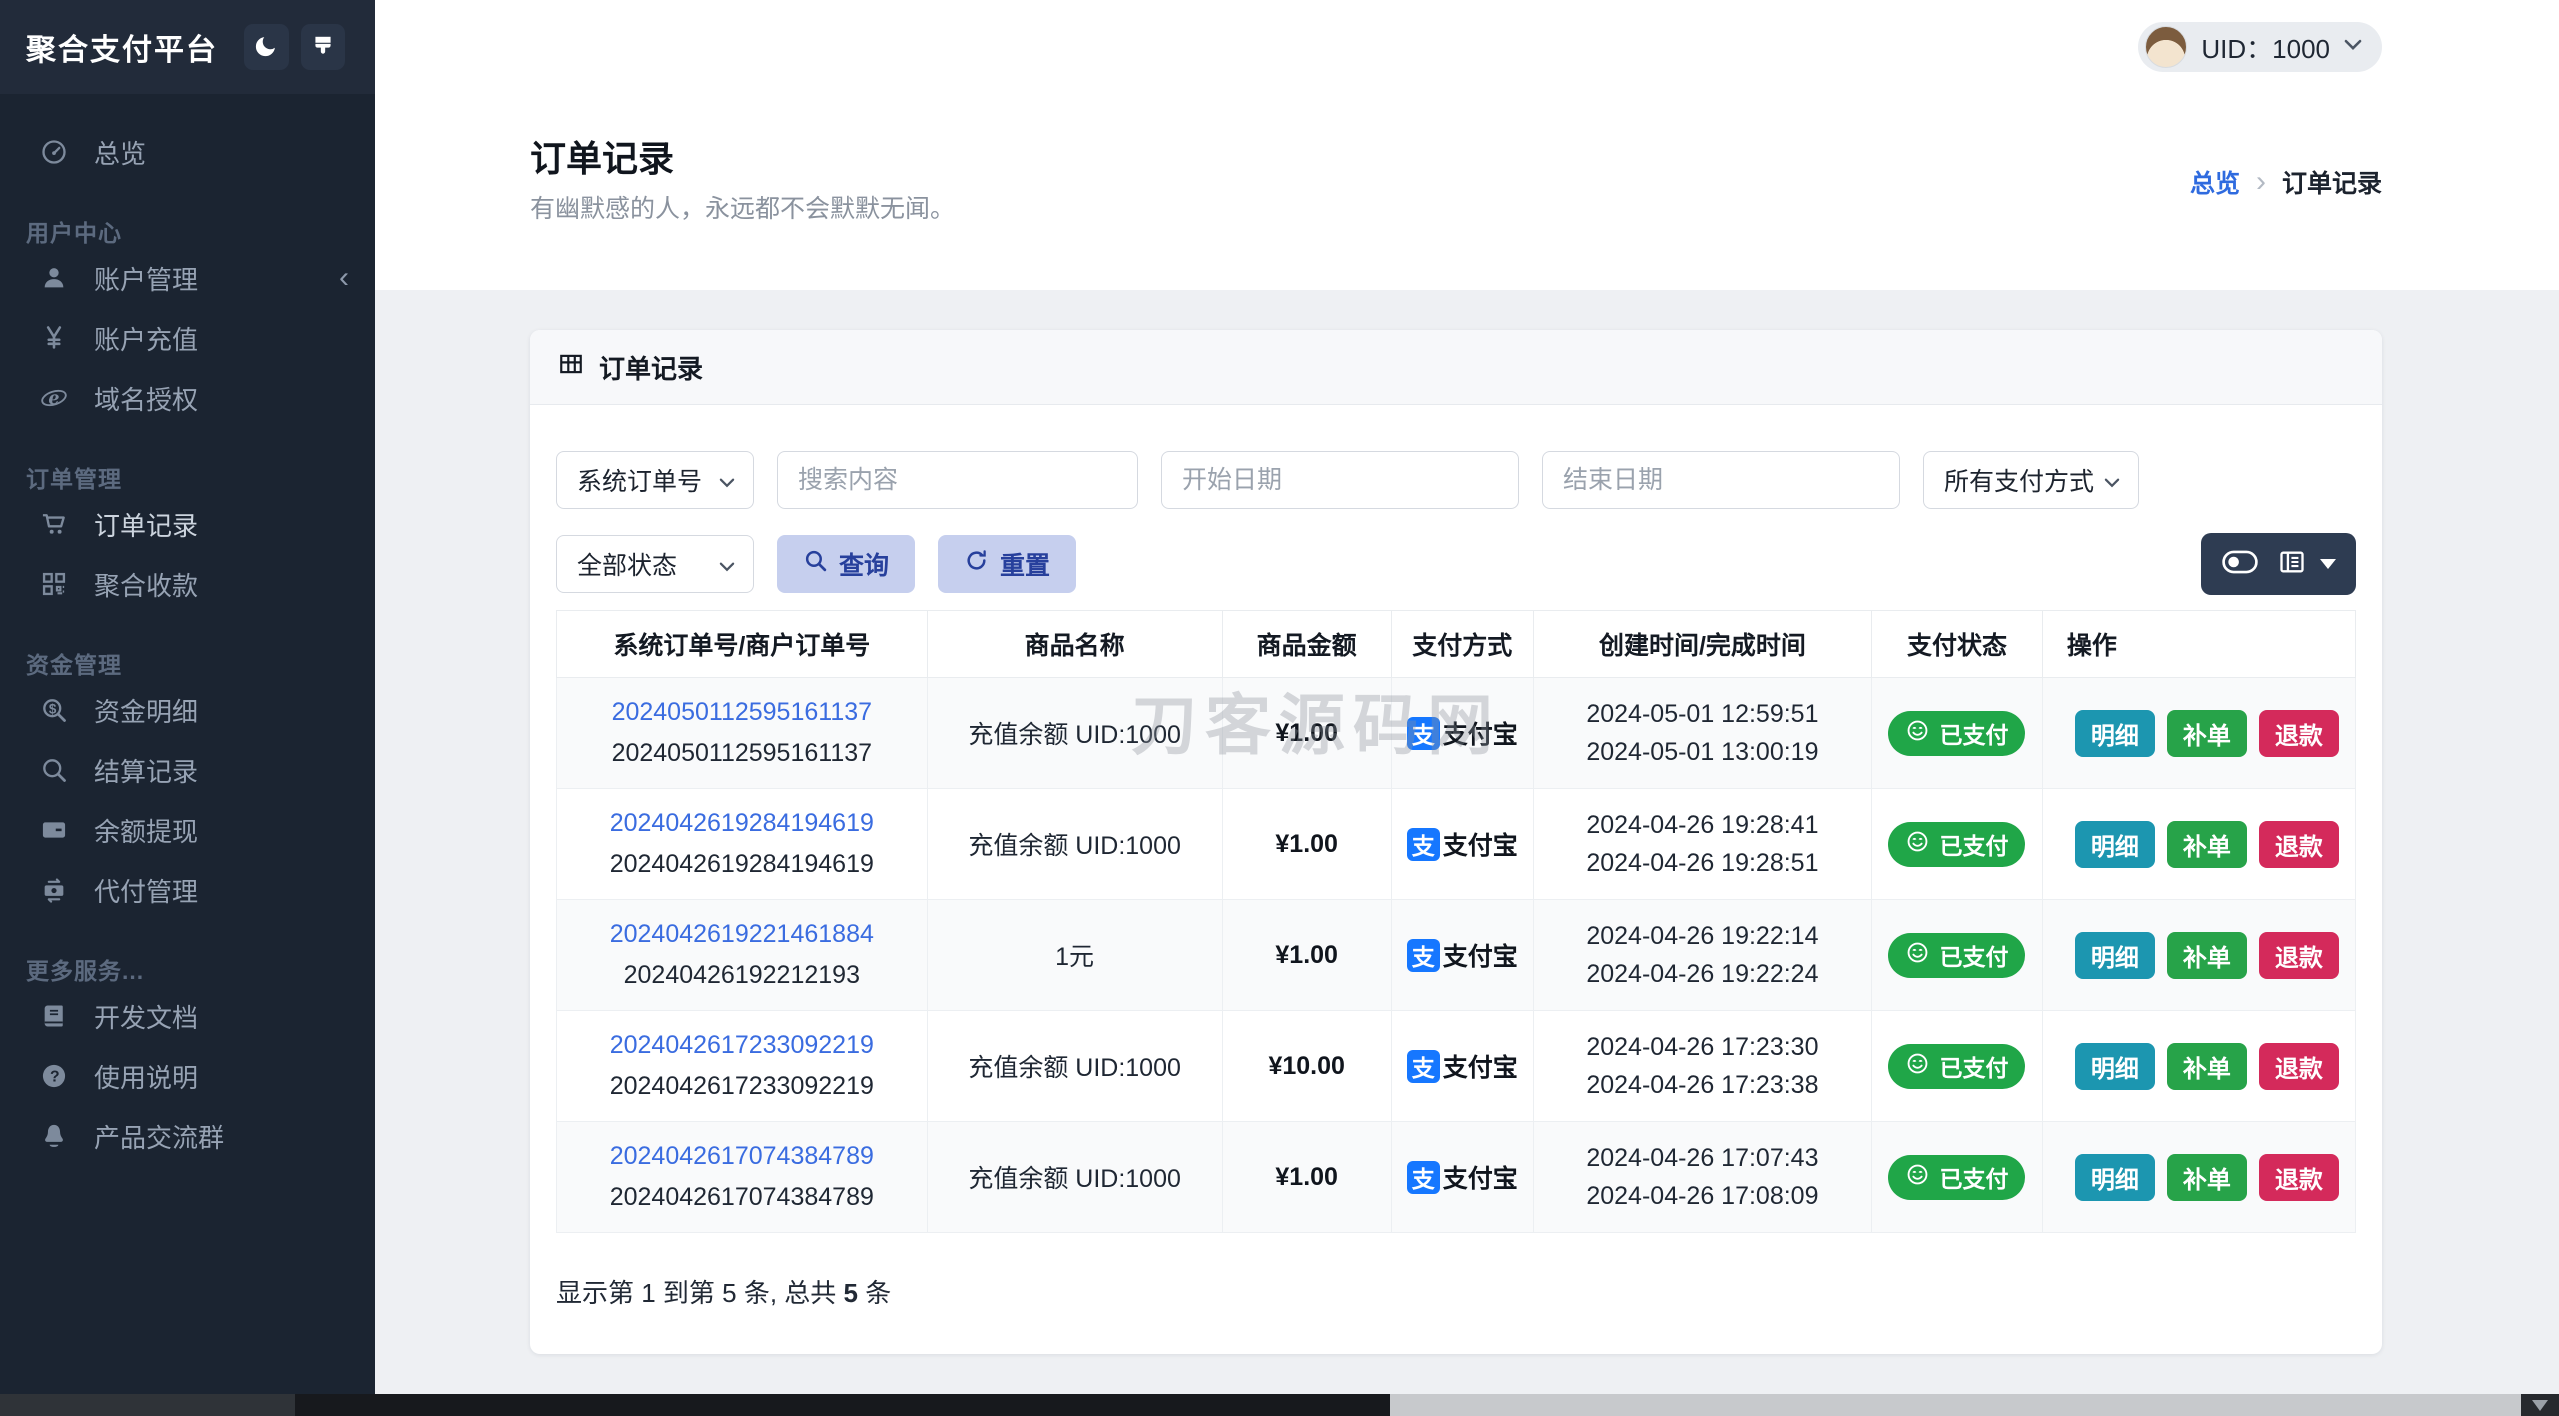 The width and height of the screenshot is (2559, 1416). I want to click on sidebar-item-label: 总览, so click(120, 153).